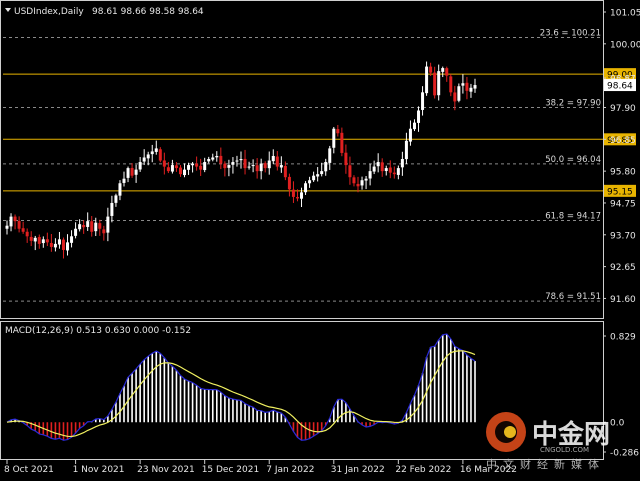  I want to click on watermark-domain: CNGOLD.COM, so click(564, 450).